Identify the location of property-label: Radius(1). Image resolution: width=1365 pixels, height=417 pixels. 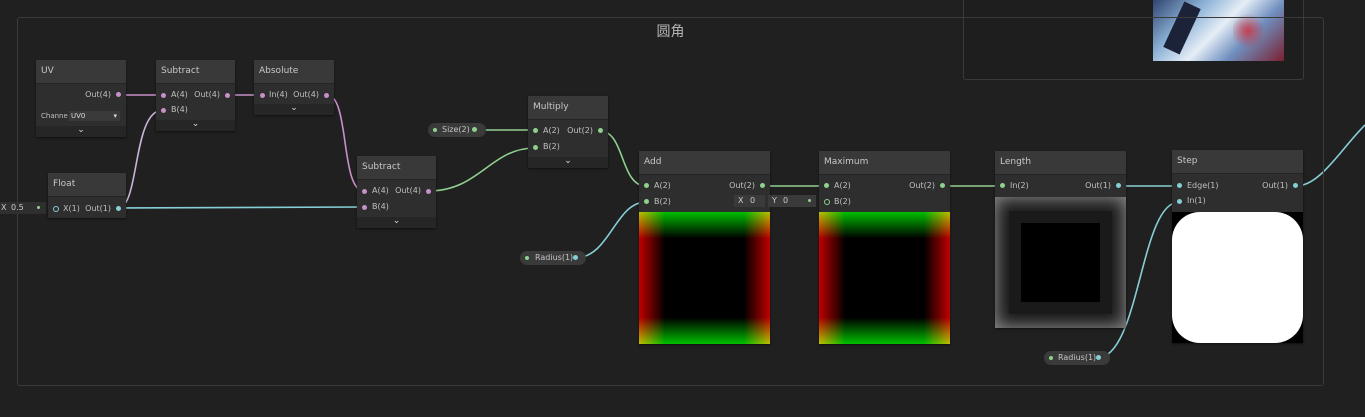
(1077, 357).